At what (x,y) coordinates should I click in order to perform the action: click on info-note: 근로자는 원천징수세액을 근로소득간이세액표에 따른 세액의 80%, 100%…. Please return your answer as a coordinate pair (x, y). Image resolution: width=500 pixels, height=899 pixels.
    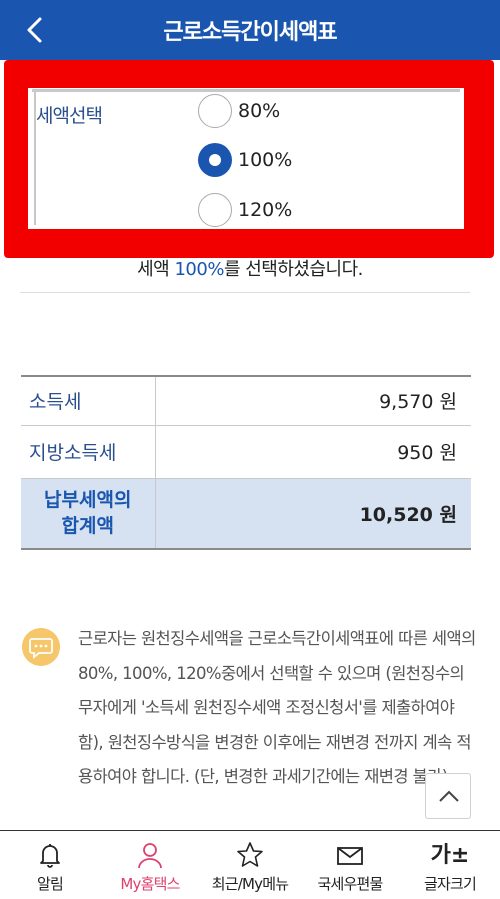
    Looking at the image, I should click on (277, 707).